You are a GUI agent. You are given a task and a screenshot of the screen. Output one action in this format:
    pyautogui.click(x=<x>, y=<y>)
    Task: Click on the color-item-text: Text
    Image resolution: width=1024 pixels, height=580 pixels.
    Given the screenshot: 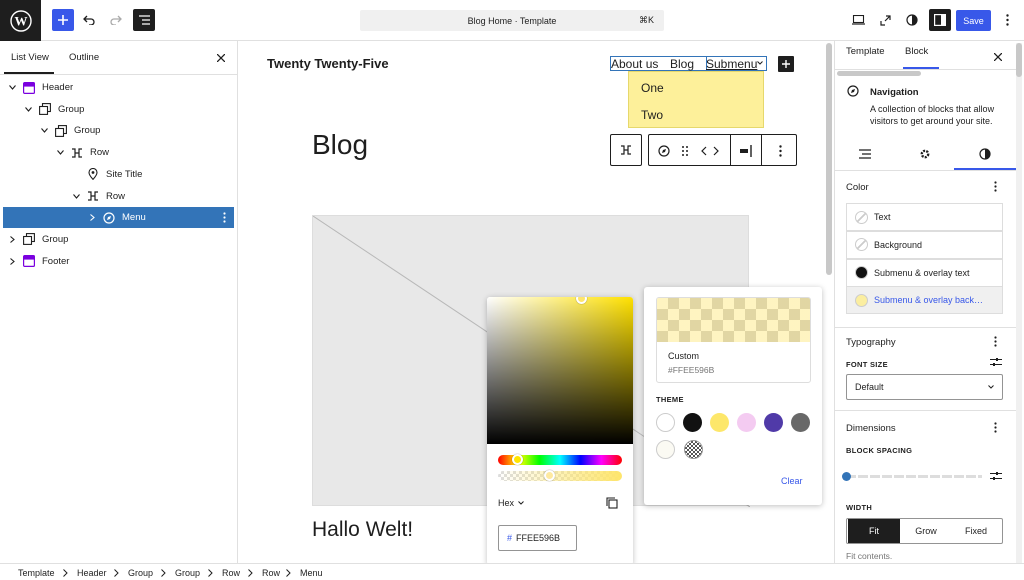 What is the action you would take?
    pyautogui.click(x=924, y=217)
    